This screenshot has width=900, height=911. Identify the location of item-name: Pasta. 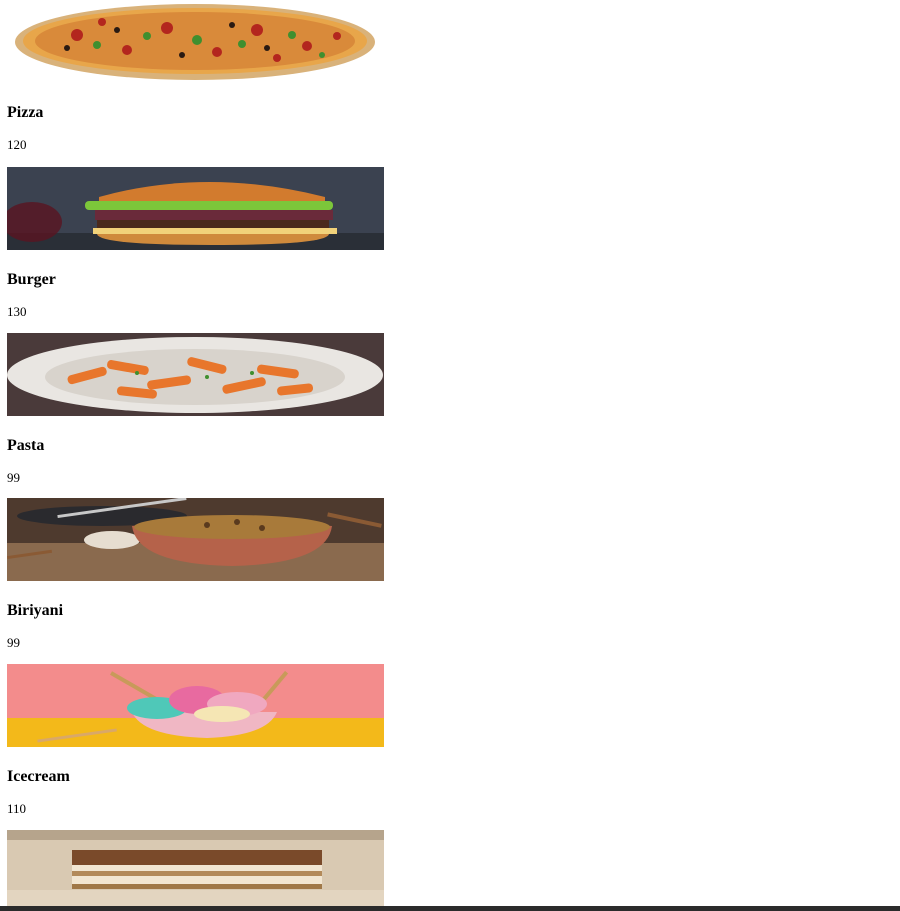
(26, 445).